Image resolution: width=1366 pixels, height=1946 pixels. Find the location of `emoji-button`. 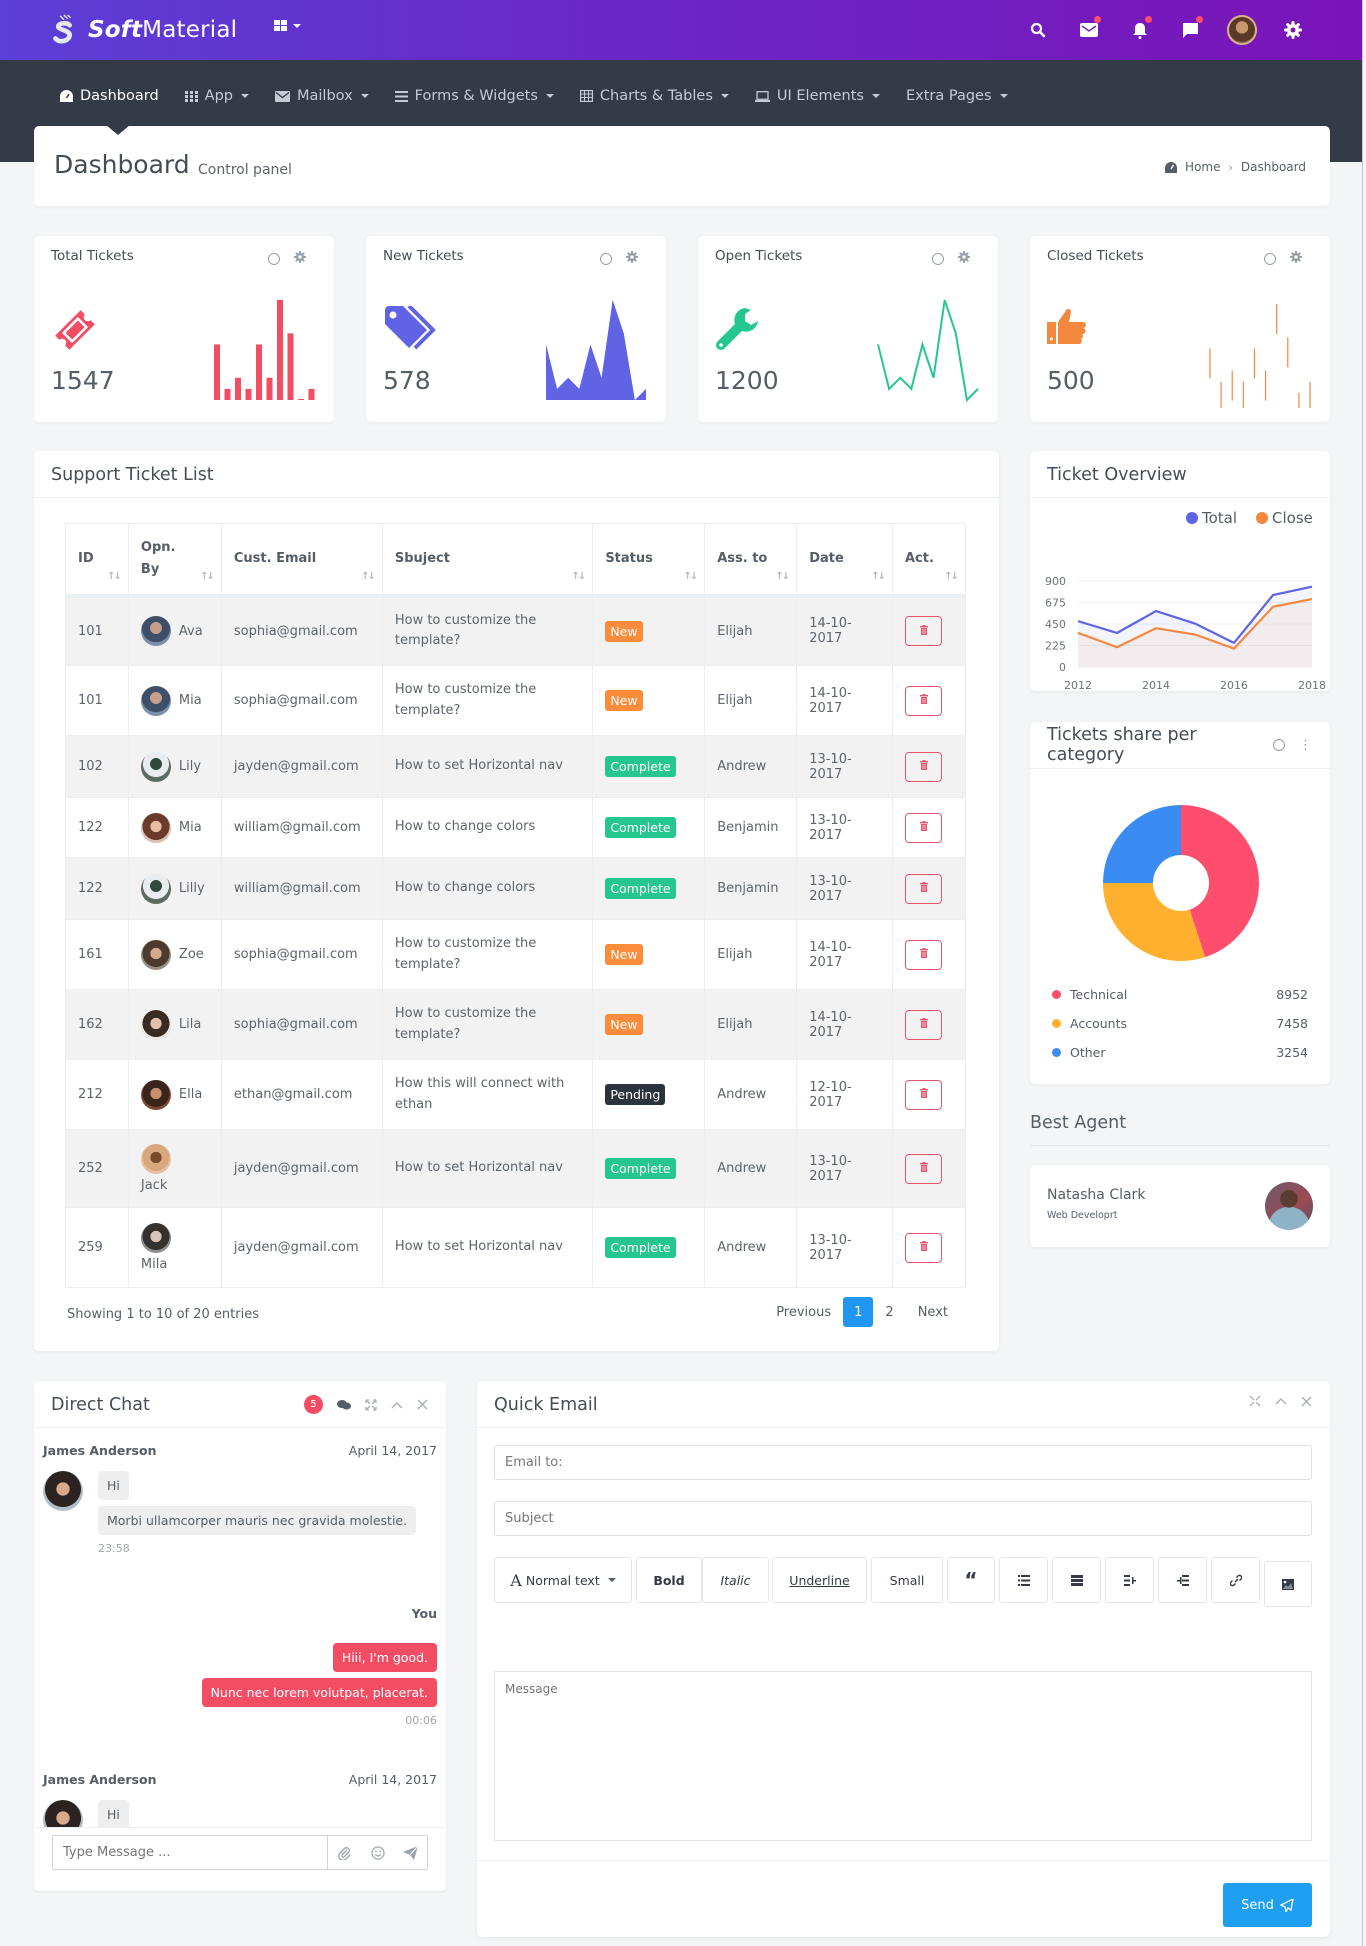

emoji-button is located at coordinates (377, 1852).